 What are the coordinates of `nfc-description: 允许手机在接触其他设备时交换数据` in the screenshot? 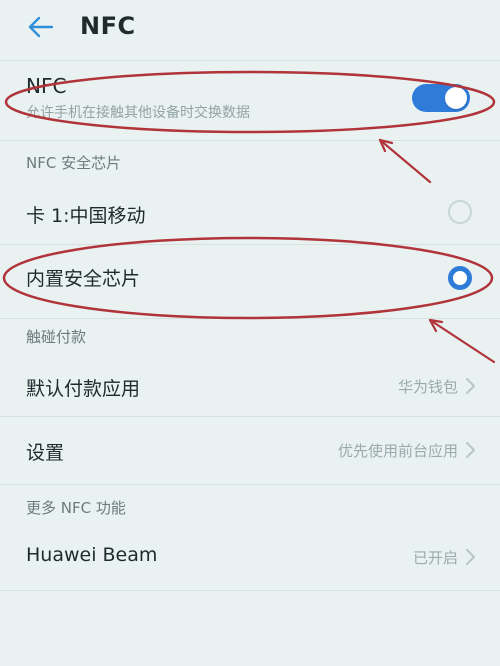 It's located at (138, 113).